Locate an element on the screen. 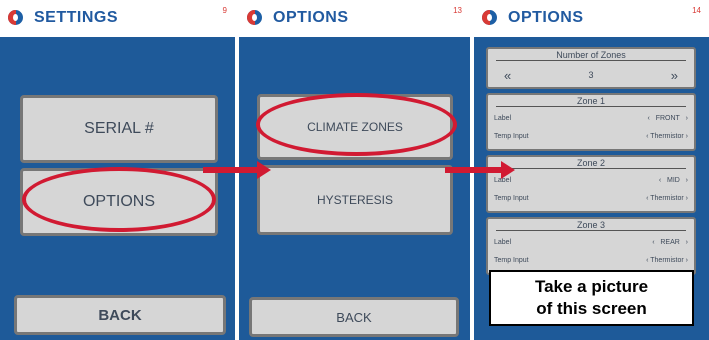  options-button: OPTIONS is located at coordinates (119, 202).